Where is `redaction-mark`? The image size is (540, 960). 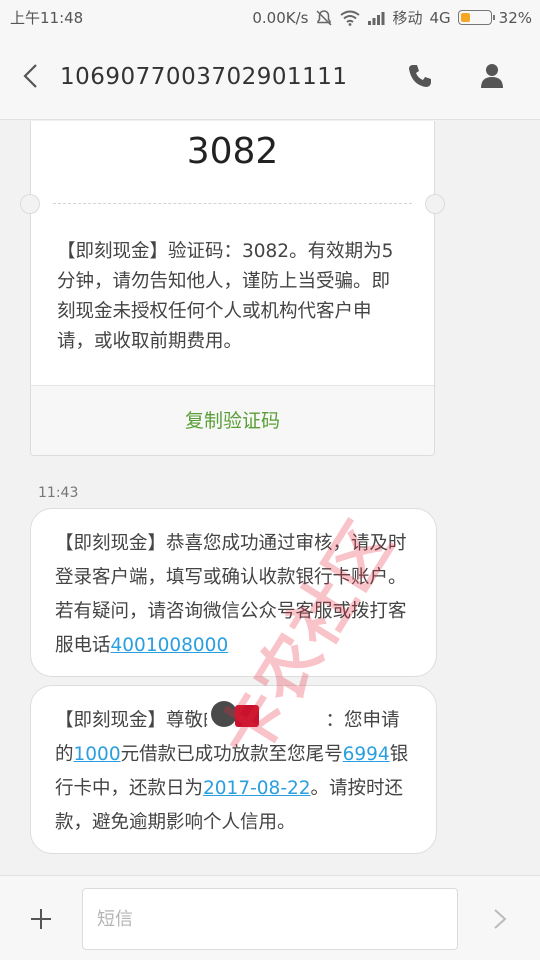 redaction-mark is located at coordinates (246, 715).